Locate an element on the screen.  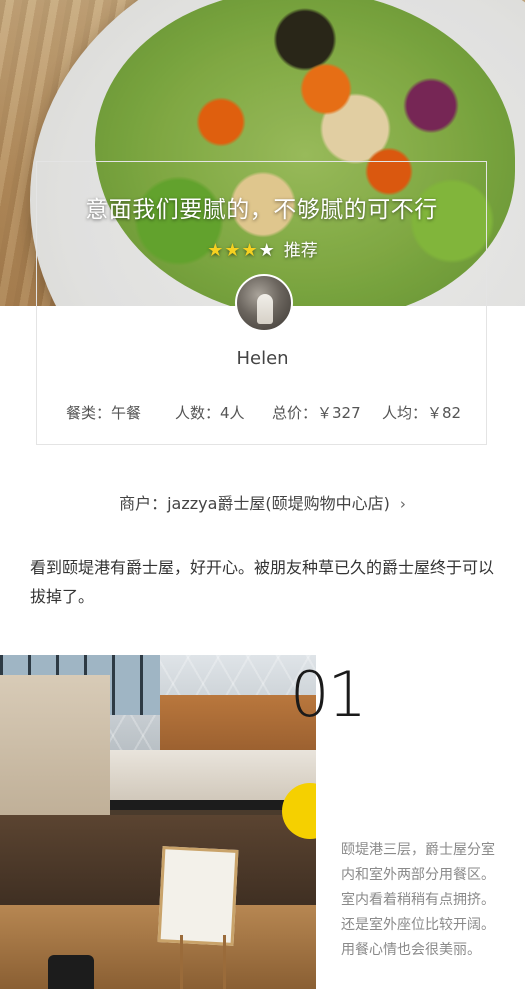
intro-paragraph: 看到颐堤港有爵士屋，好开心。被朋友种草已久的爵士屋终于可以拔掉了。 is located at coordinates (262, 582).